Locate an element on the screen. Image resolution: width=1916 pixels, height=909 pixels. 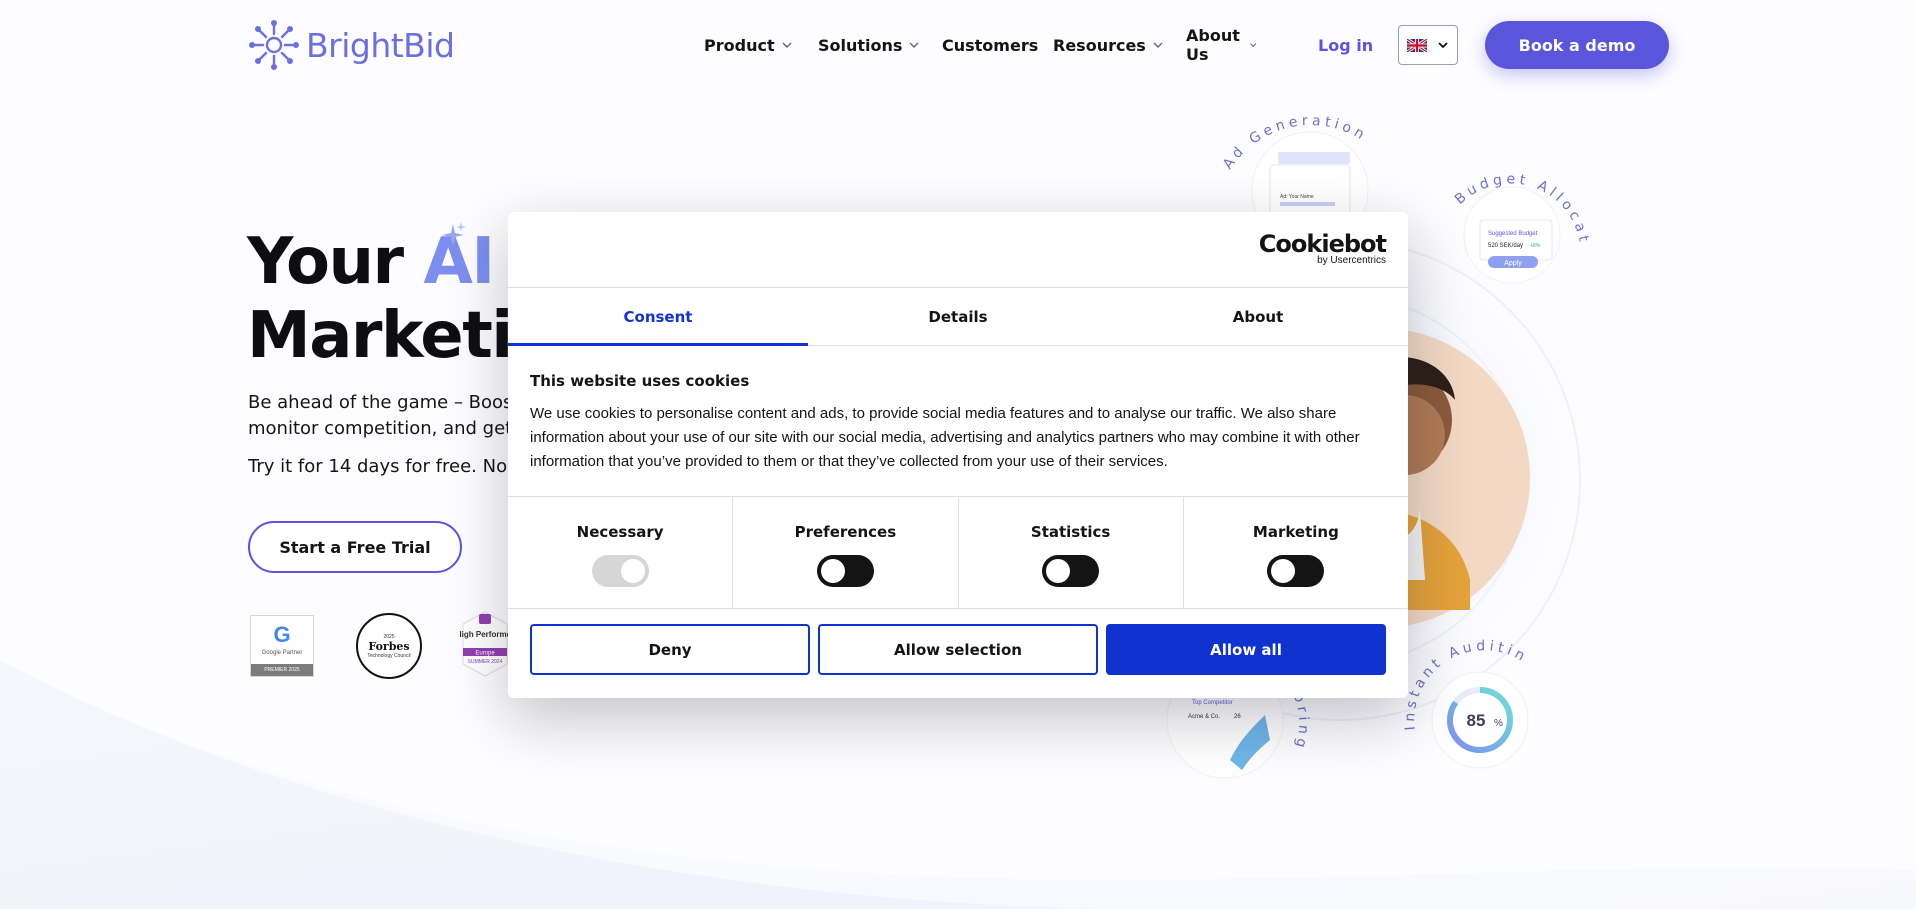
g2-title: High Performer is located at coordinates (485, 634).